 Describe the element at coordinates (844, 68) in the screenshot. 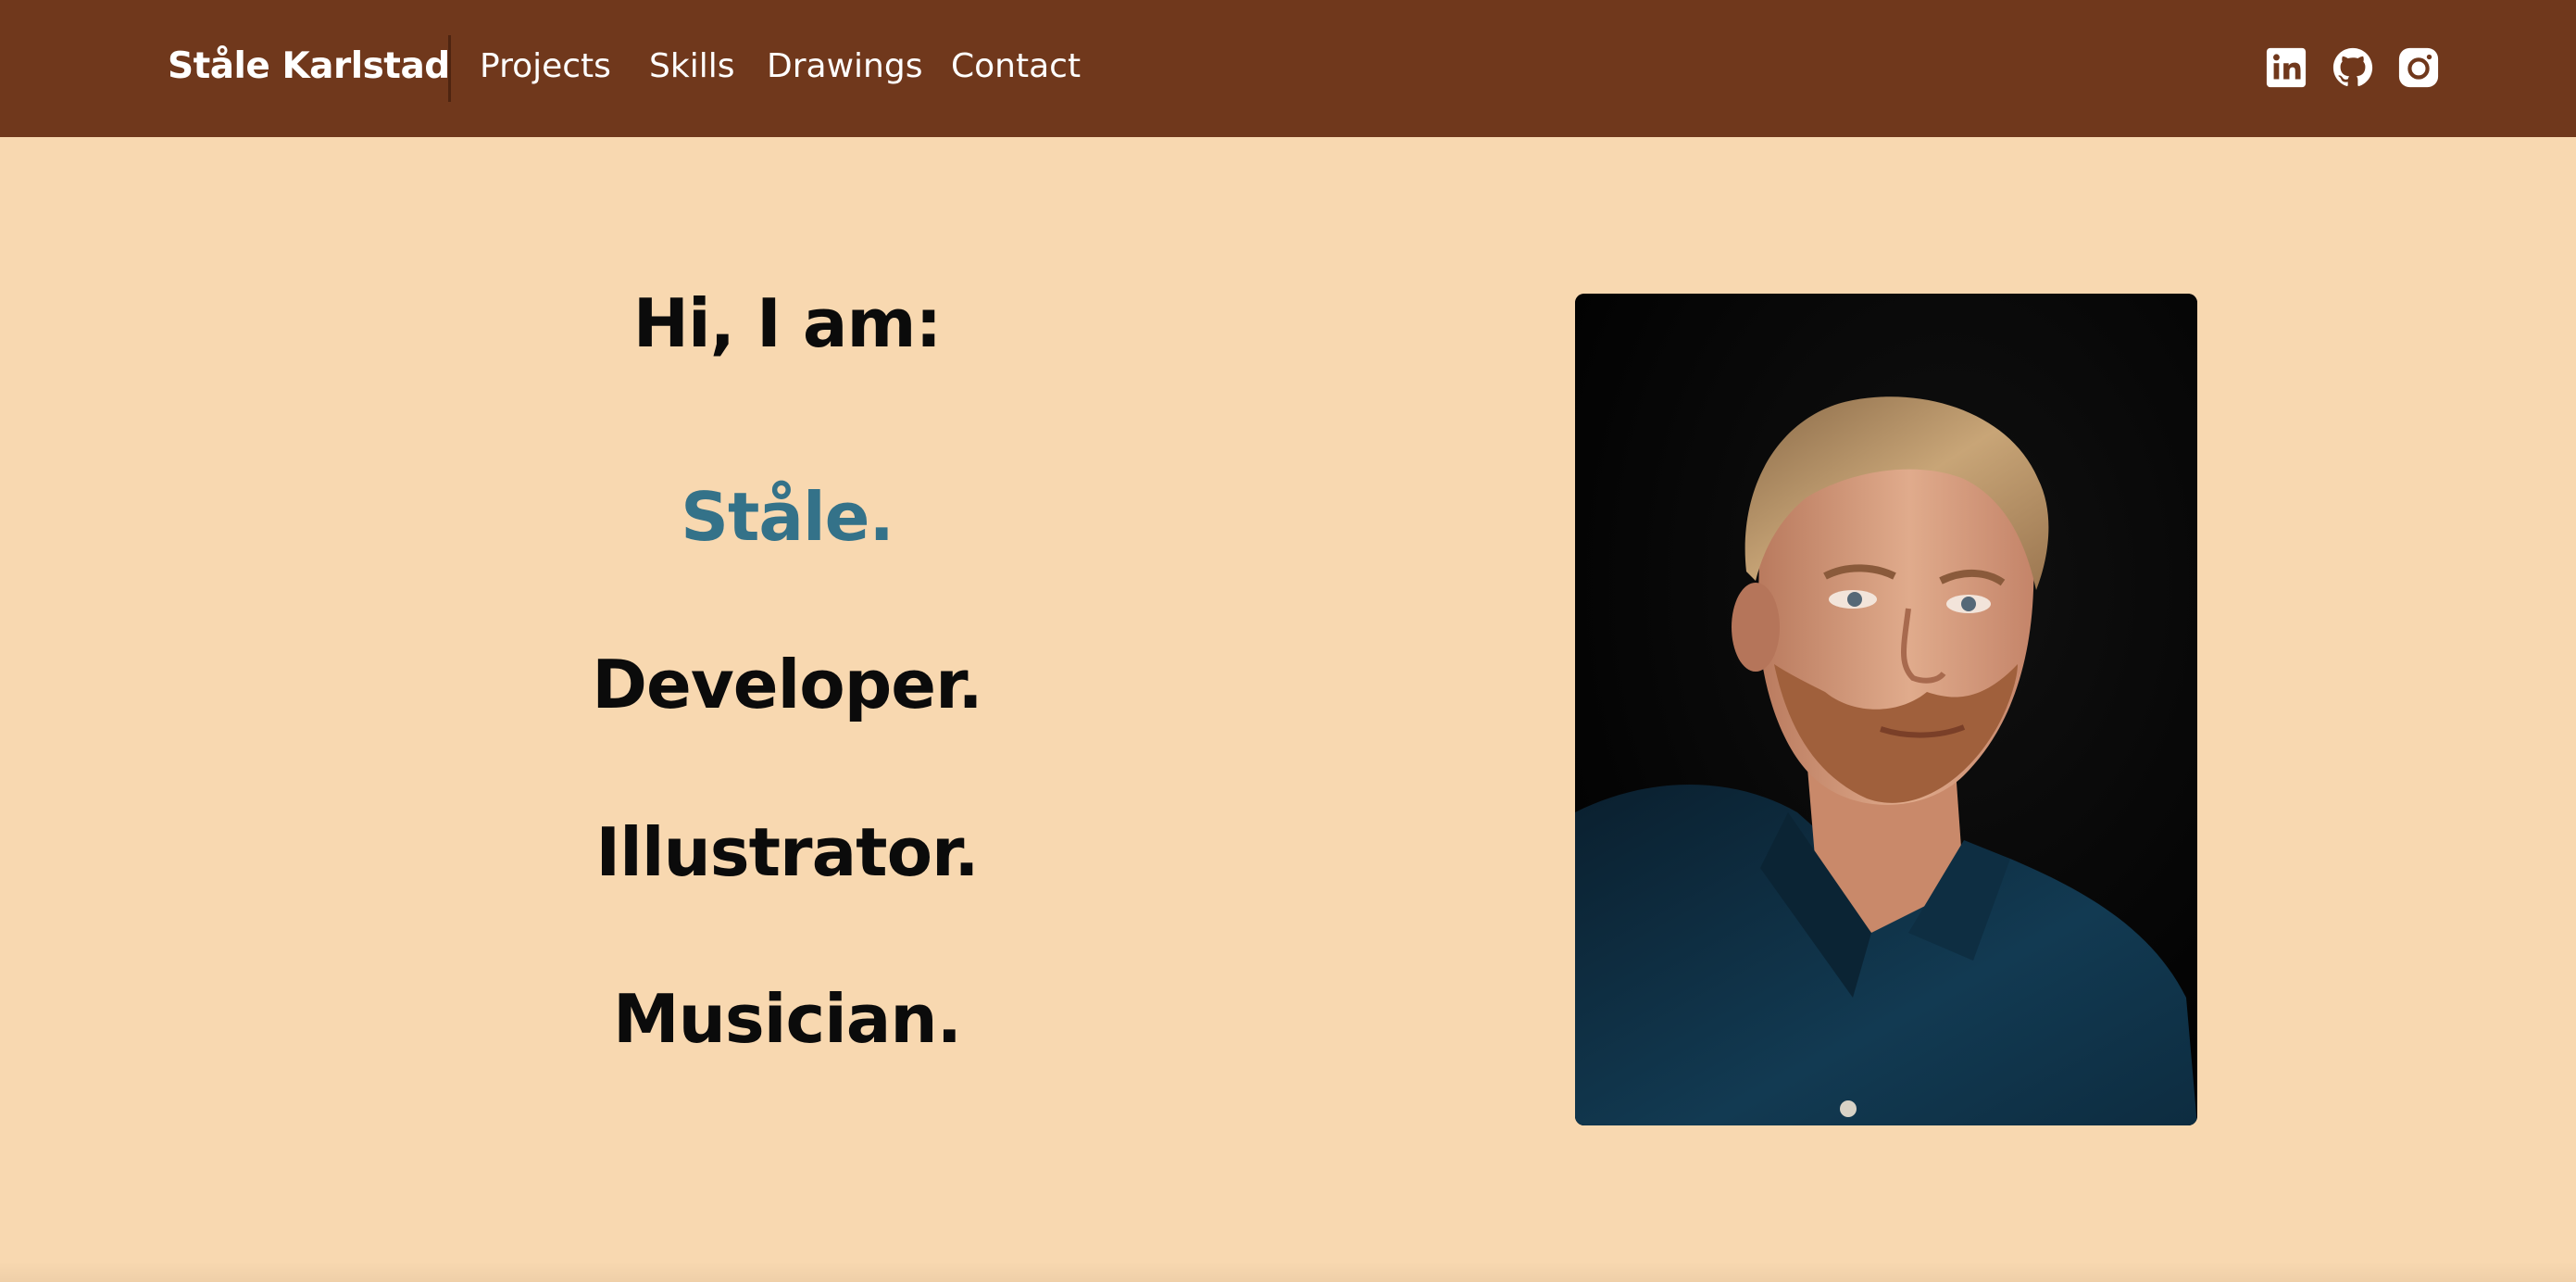

I see `nav-link-drawings: Drawings` at that location.